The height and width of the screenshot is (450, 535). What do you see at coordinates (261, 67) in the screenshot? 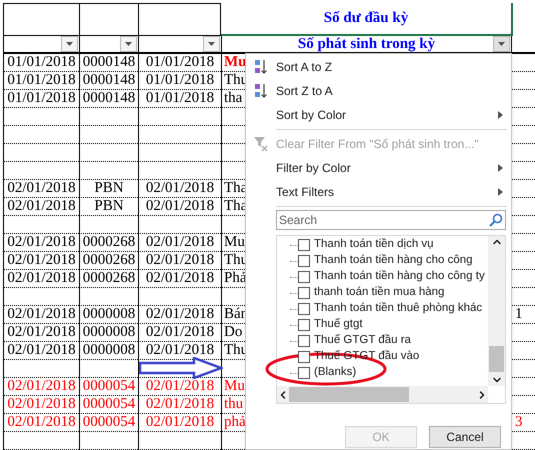
I see `sort-ascending-icon` at bounding box center [261, 67].